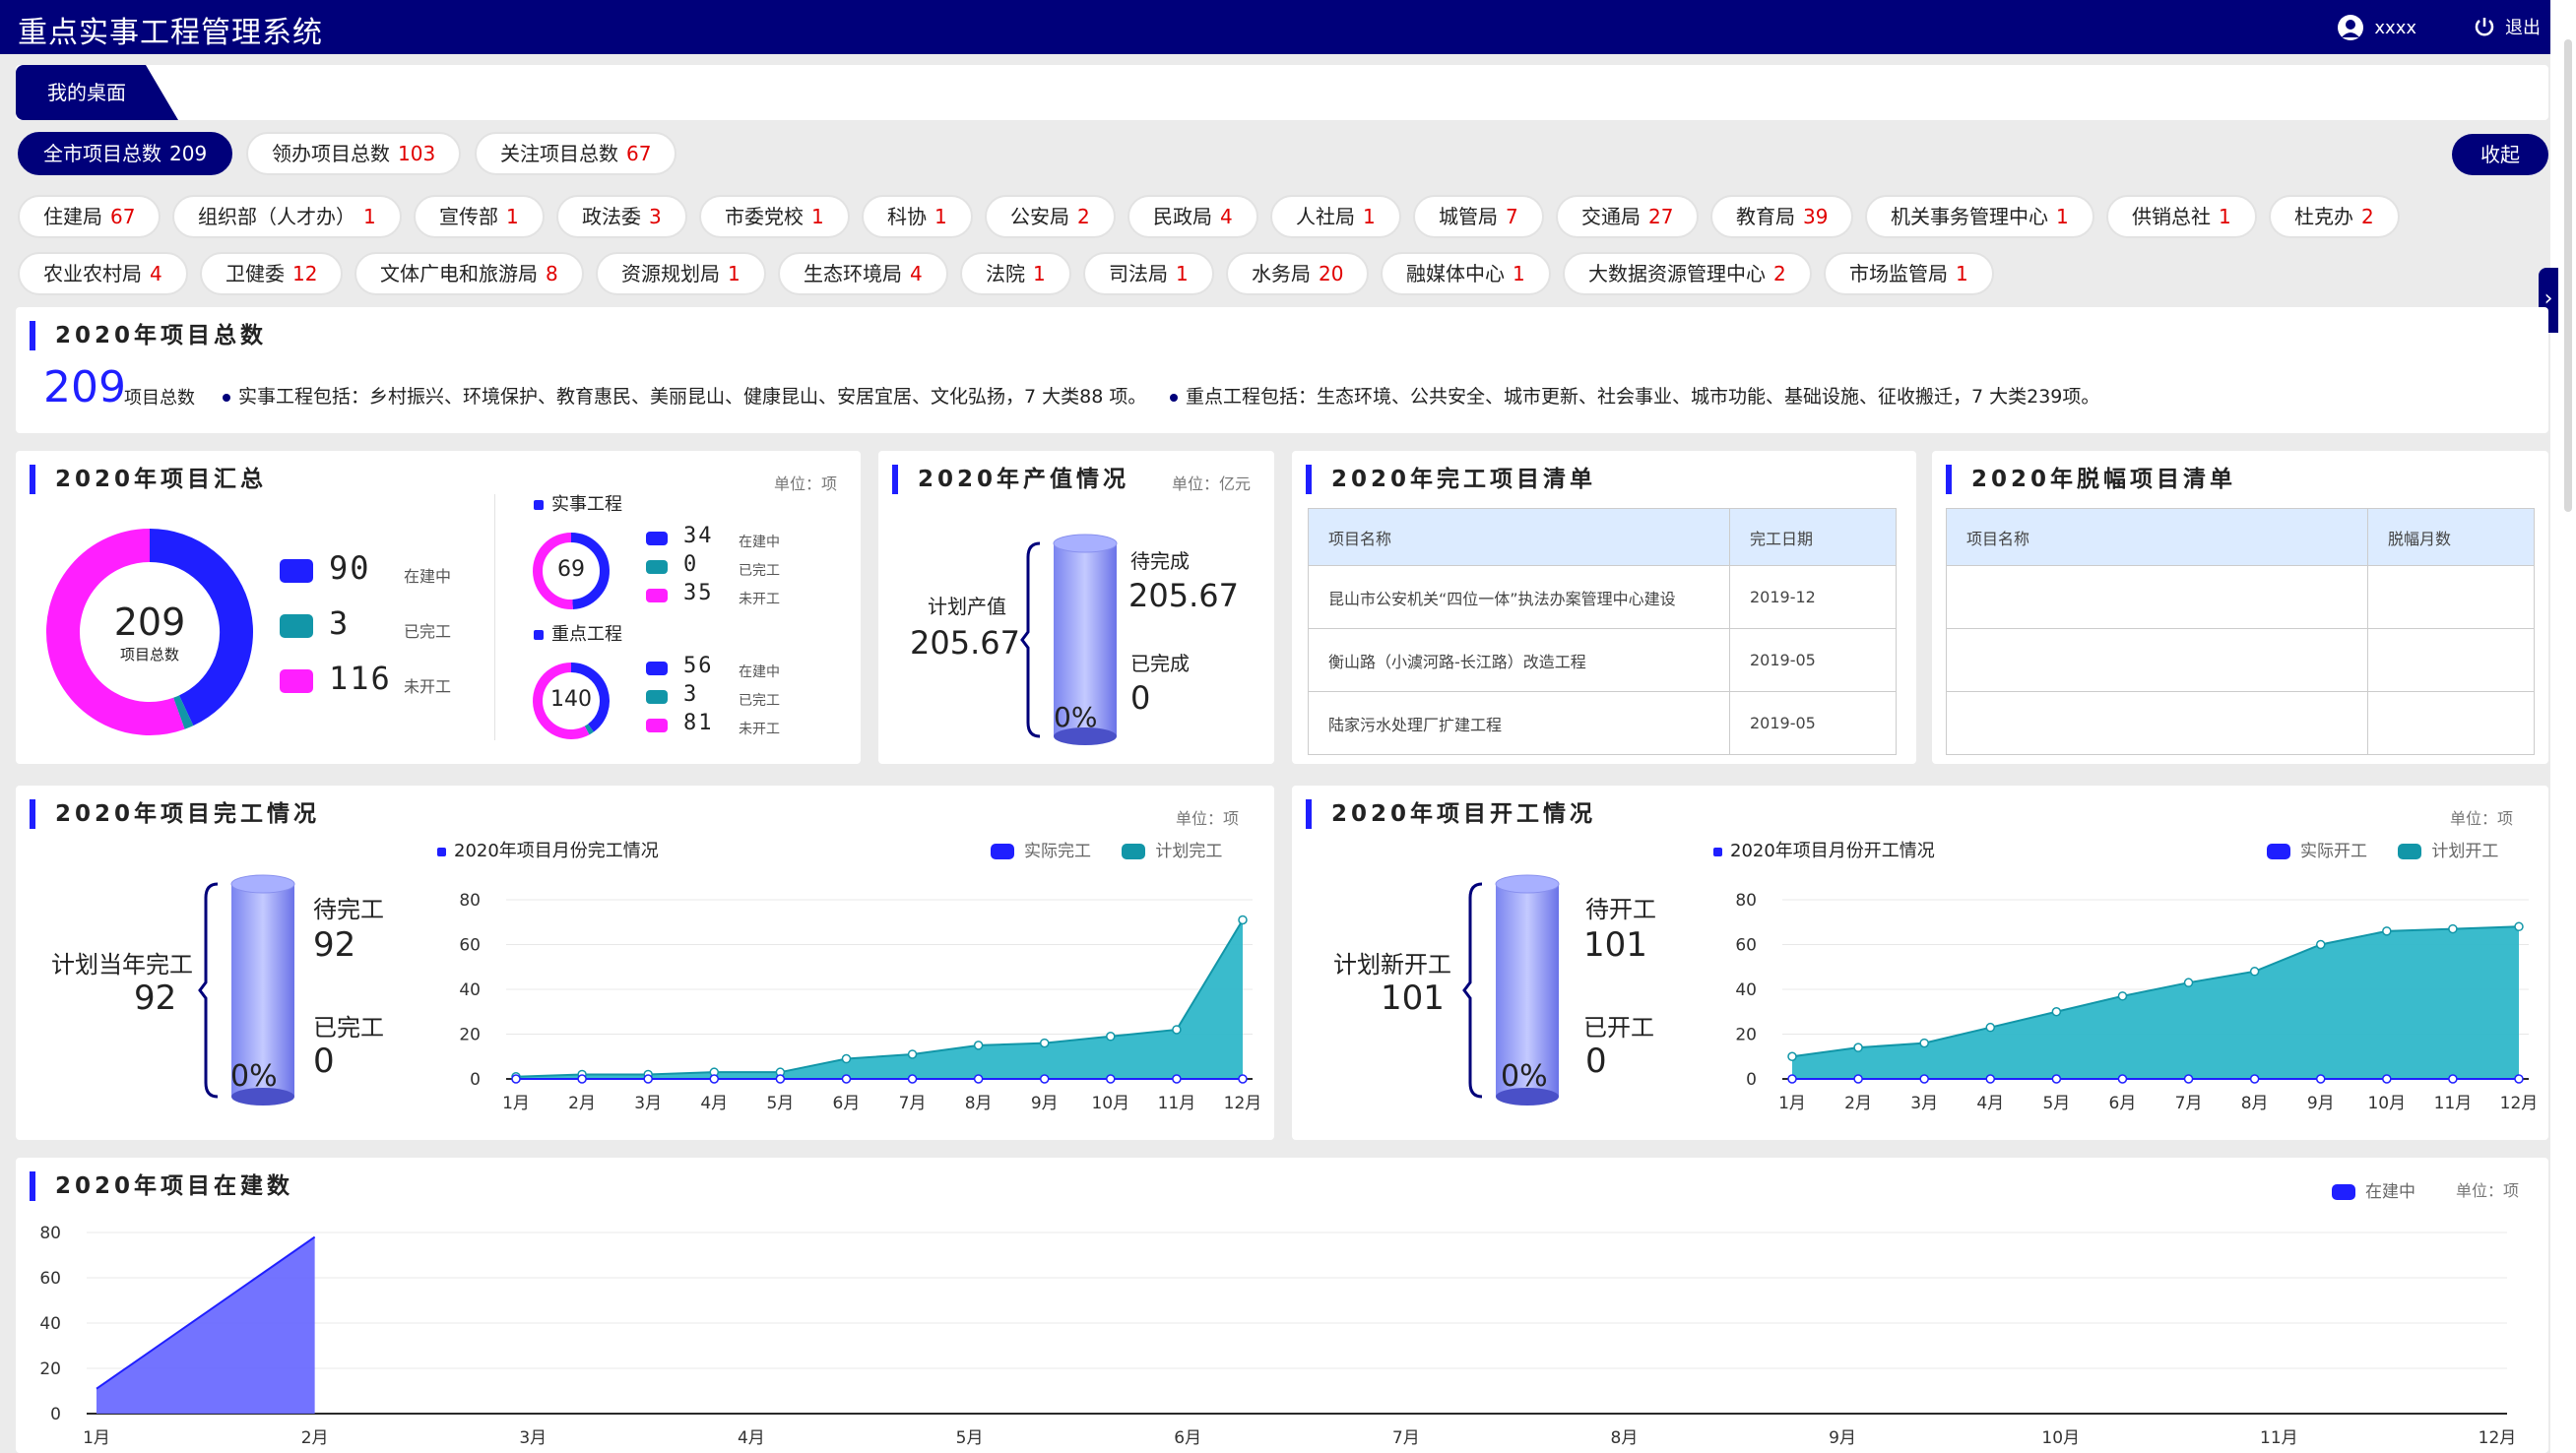 Image resolution: width=2576 pixels, height=1453 pixels. Describe the element at coordinates (428, 631) in the screenshot. I see `legend-label: 已完工` at that location.